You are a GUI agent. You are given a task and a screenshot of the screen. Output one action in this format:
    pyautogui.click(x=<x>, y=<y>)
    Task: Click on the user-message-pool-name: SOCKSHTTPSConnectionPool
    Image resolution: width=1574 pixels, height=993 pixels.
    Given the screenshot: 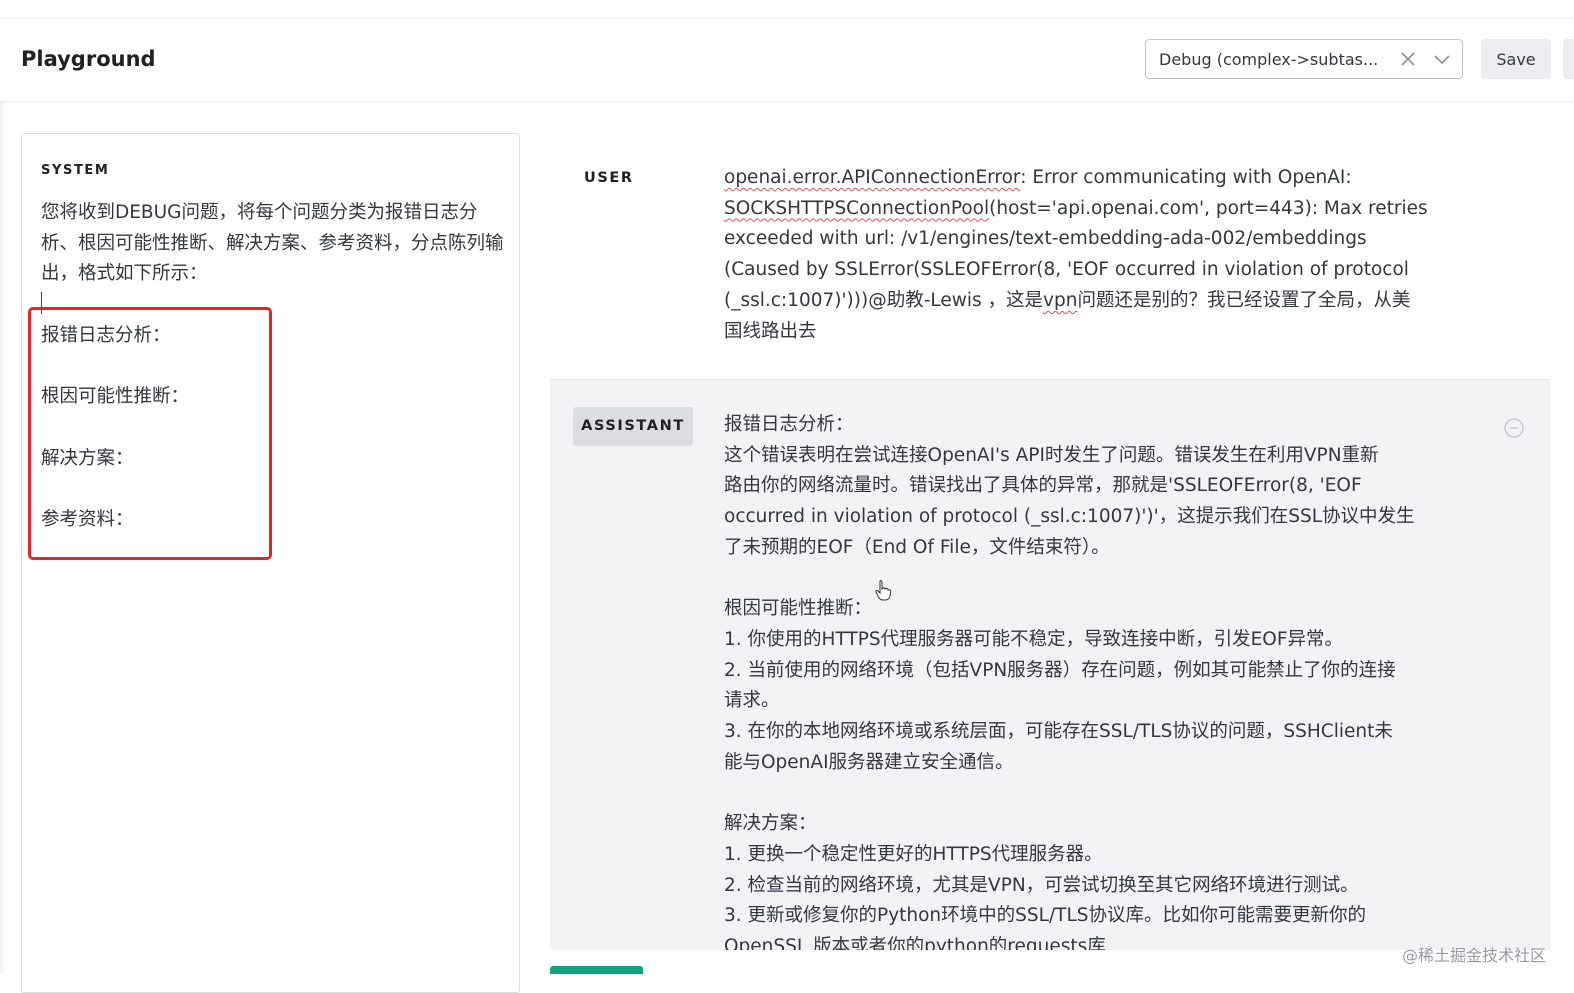 What is the action you would take?
    pyautogui.click(x=857, y=208)
    